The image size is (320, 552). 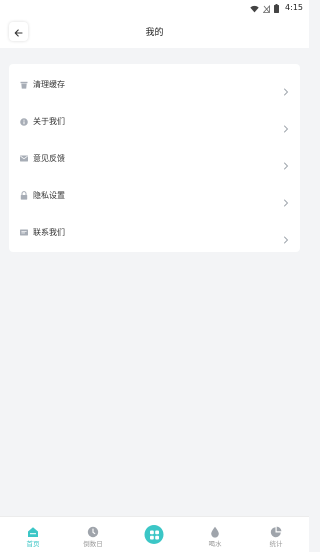 I want to click on tab-label: 倒数日, so click(x=93, y=544).